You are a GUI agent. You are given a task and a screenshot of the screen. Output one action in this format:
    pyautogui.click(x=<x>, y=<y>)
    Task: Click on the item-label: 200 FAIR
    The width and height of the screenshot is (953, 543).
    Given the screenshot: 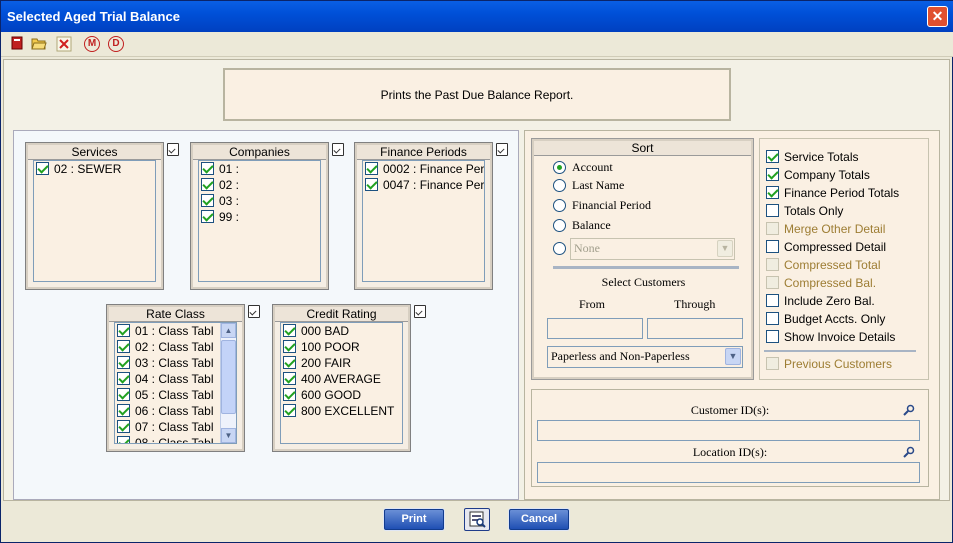 What is the action you would take?
    pyautogui.click(x=326, y=363)
    